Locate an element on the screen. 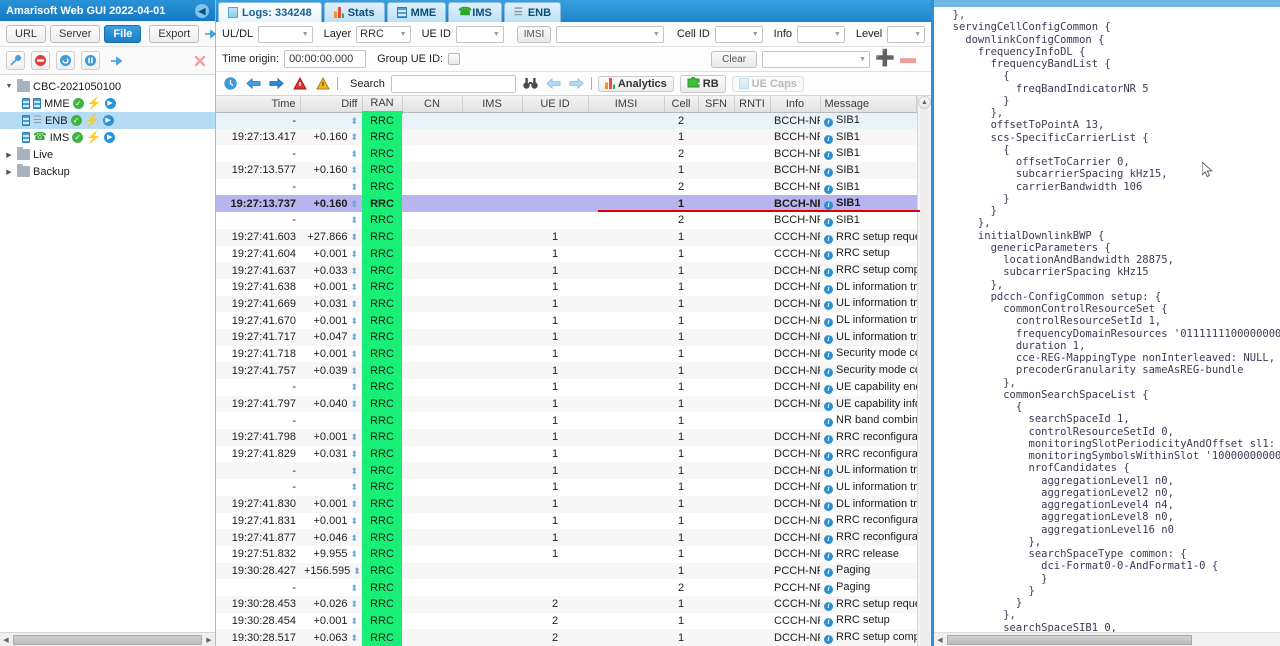 Image resolution: width=1280 pixels, height=646 pixels. source-button-file: File is located at coordinates (123, 33).